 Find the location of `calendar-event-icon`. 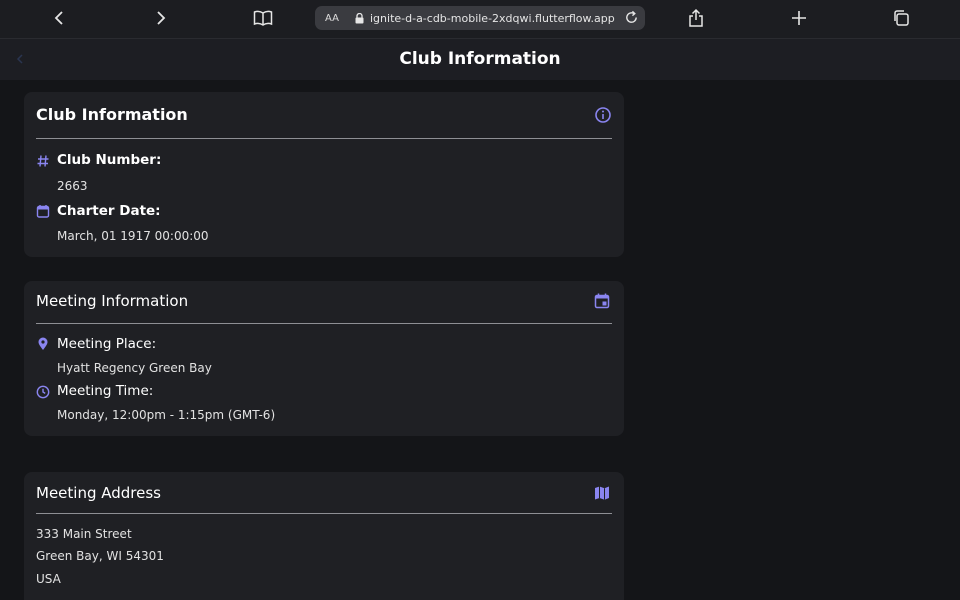

calendar-event-icon is located at coordinates (603, 302).